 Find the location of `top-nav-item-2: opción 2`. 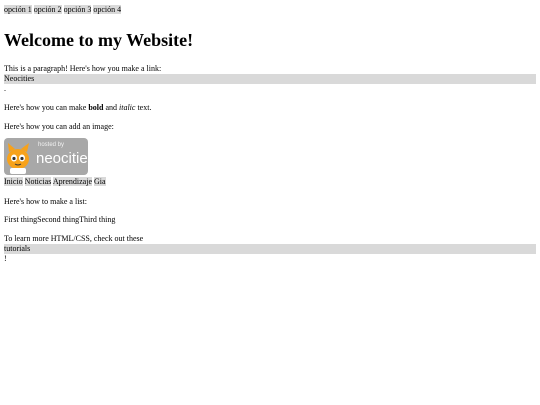

top-nav-item-2: opción 2 is located at coordinates (47, 9).